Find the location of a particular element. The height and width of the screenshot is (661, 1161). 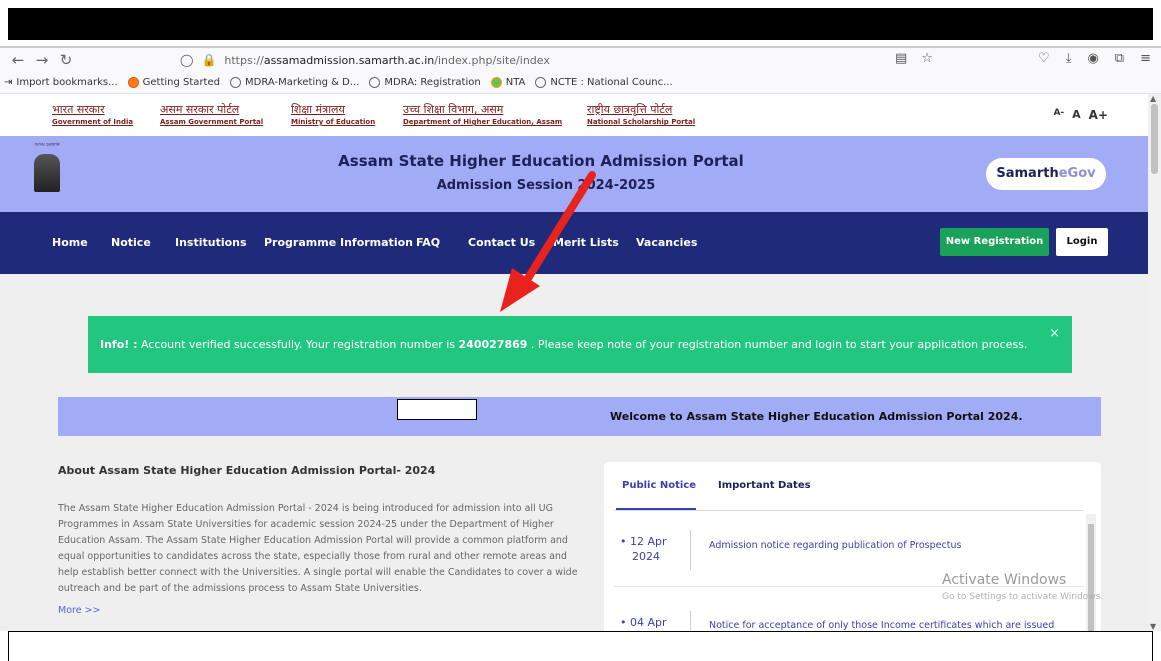

brand-main: Samarth is located at coordinates (1027, 173).